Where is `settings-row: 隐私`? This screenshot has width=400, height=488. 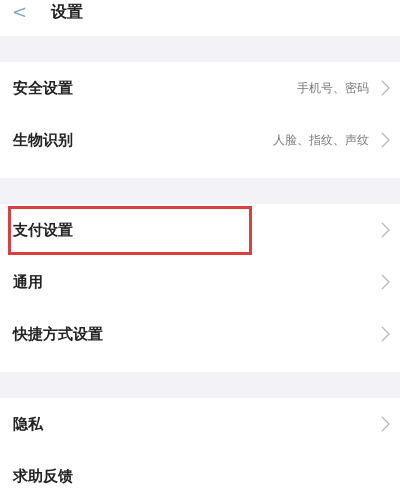
settings-row: 隐私 is located at coordinates (200, 424).